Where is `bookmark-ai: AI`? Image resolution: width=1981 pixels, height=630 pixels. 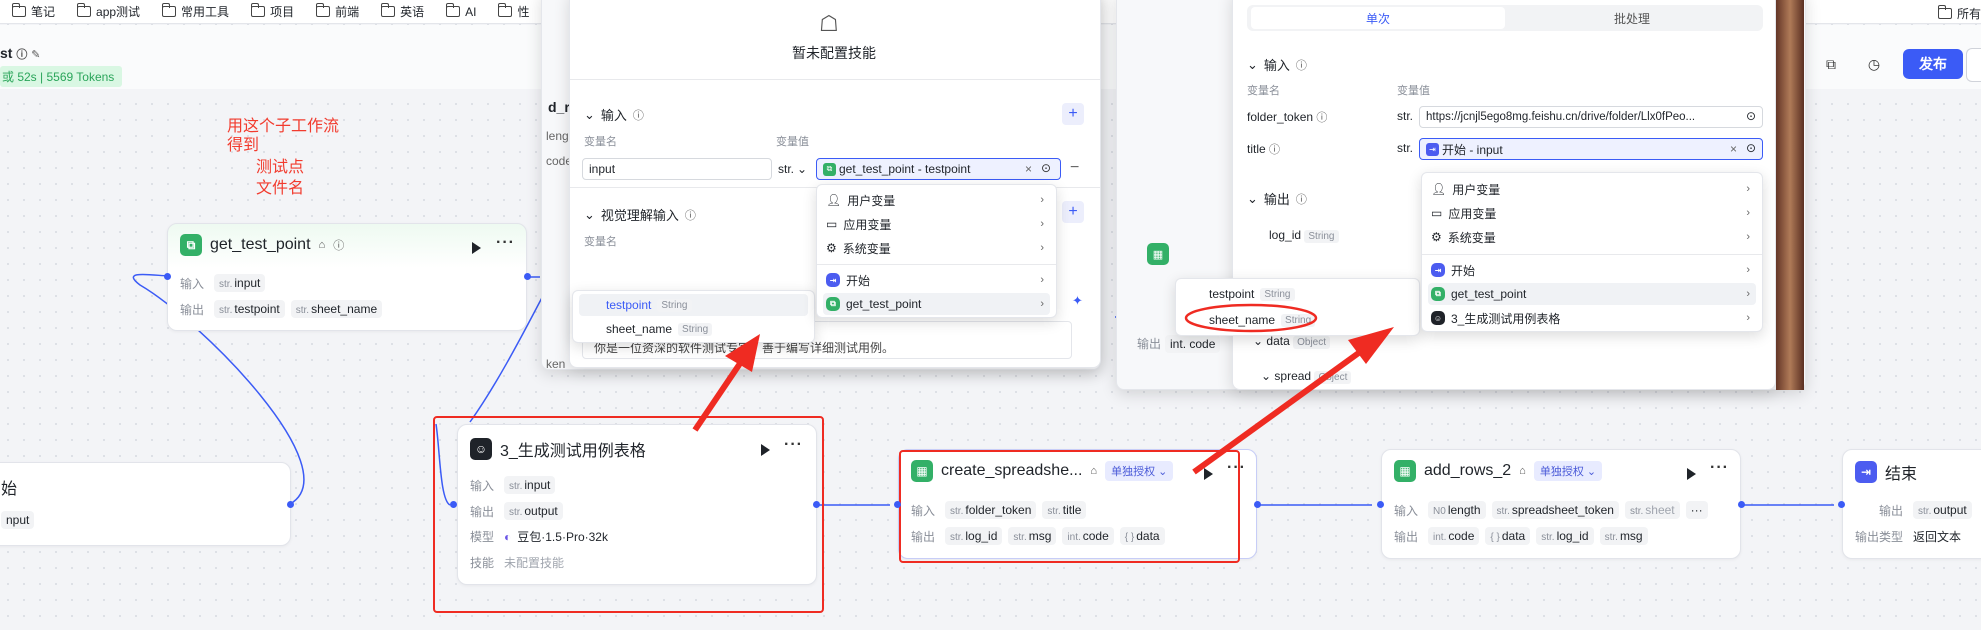 bookmark-ai: AI is located at coordinates (460, 11).